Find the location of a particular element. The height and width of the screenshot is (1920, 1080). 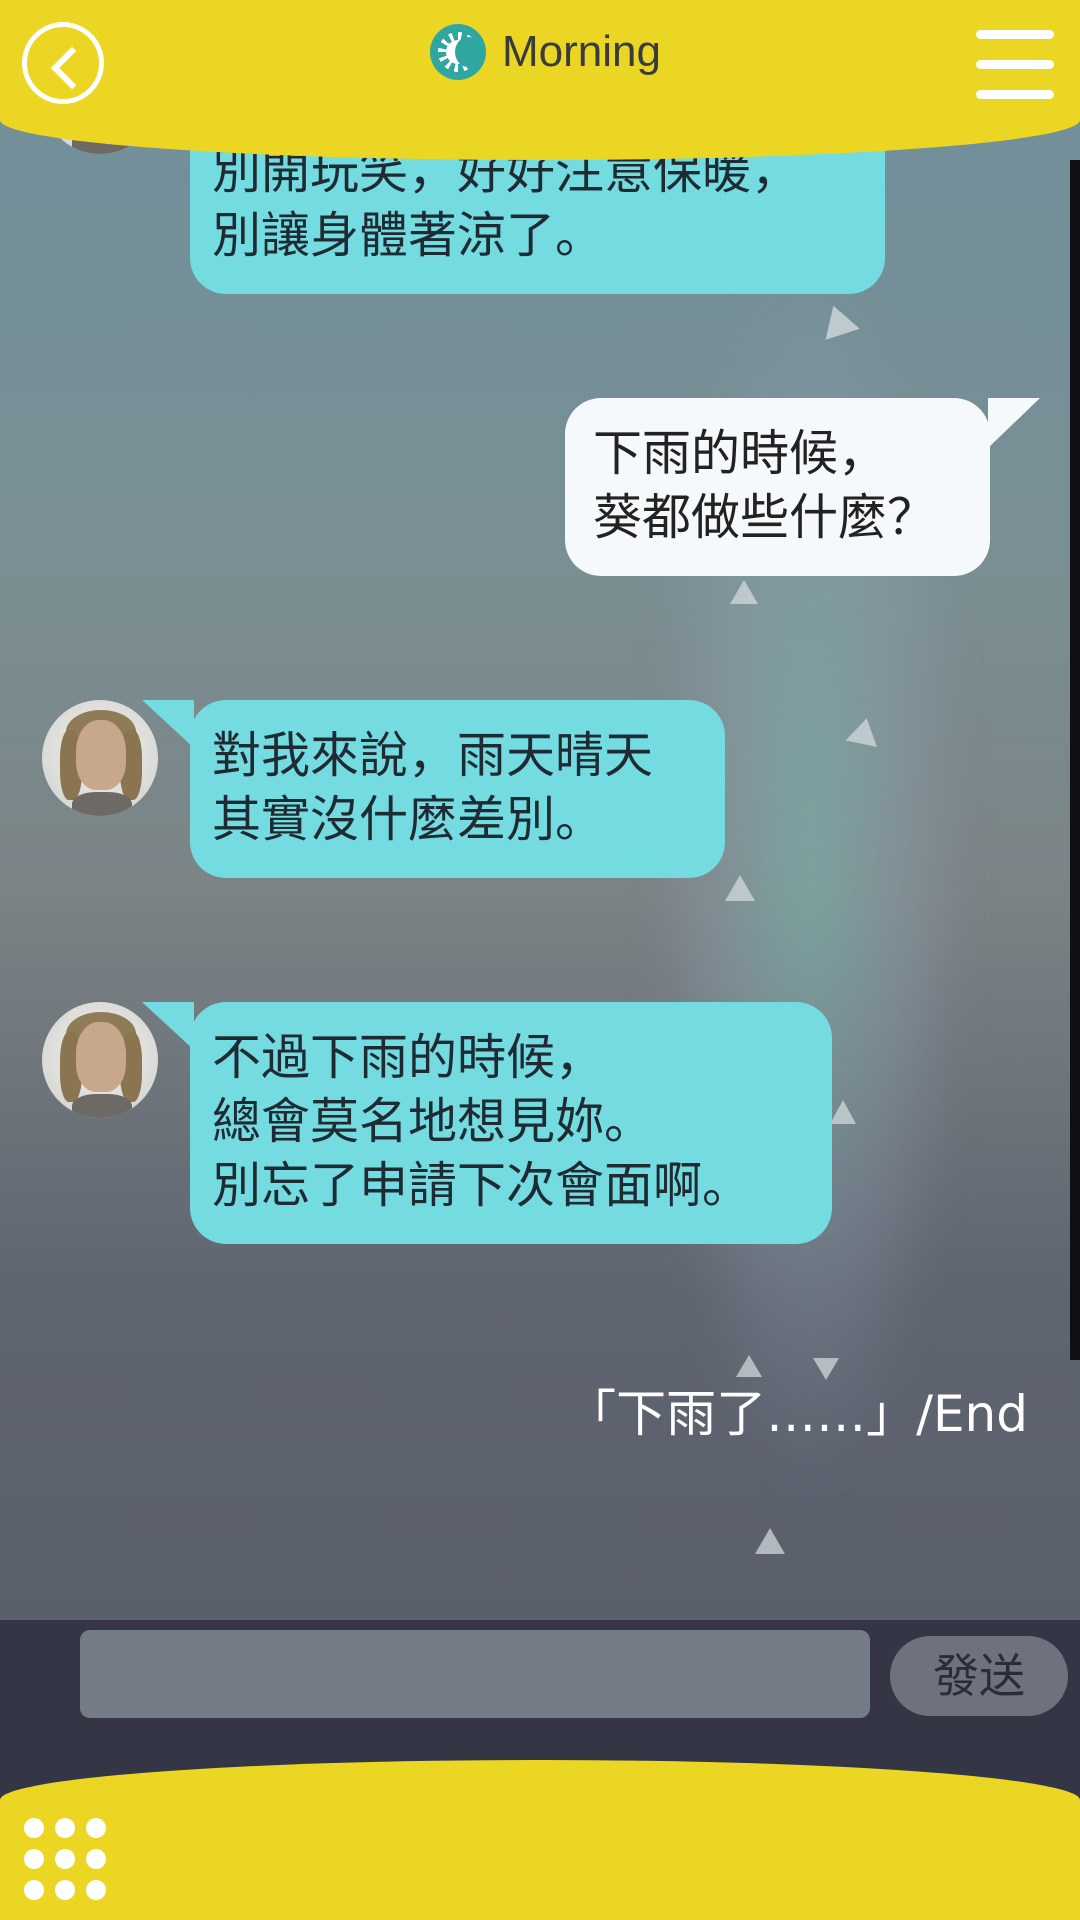

title-group: Morning is located at coordinates (545, 52).